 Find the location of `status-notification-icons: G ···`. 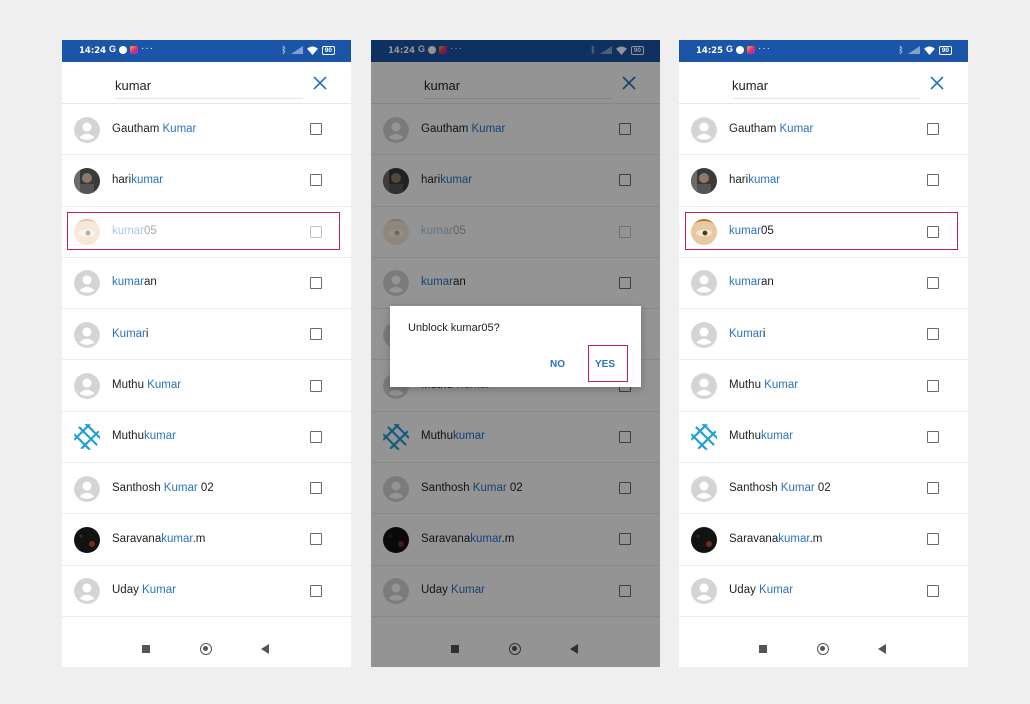

status-notification-icons: G ··· is located at coordinates (132, 48).